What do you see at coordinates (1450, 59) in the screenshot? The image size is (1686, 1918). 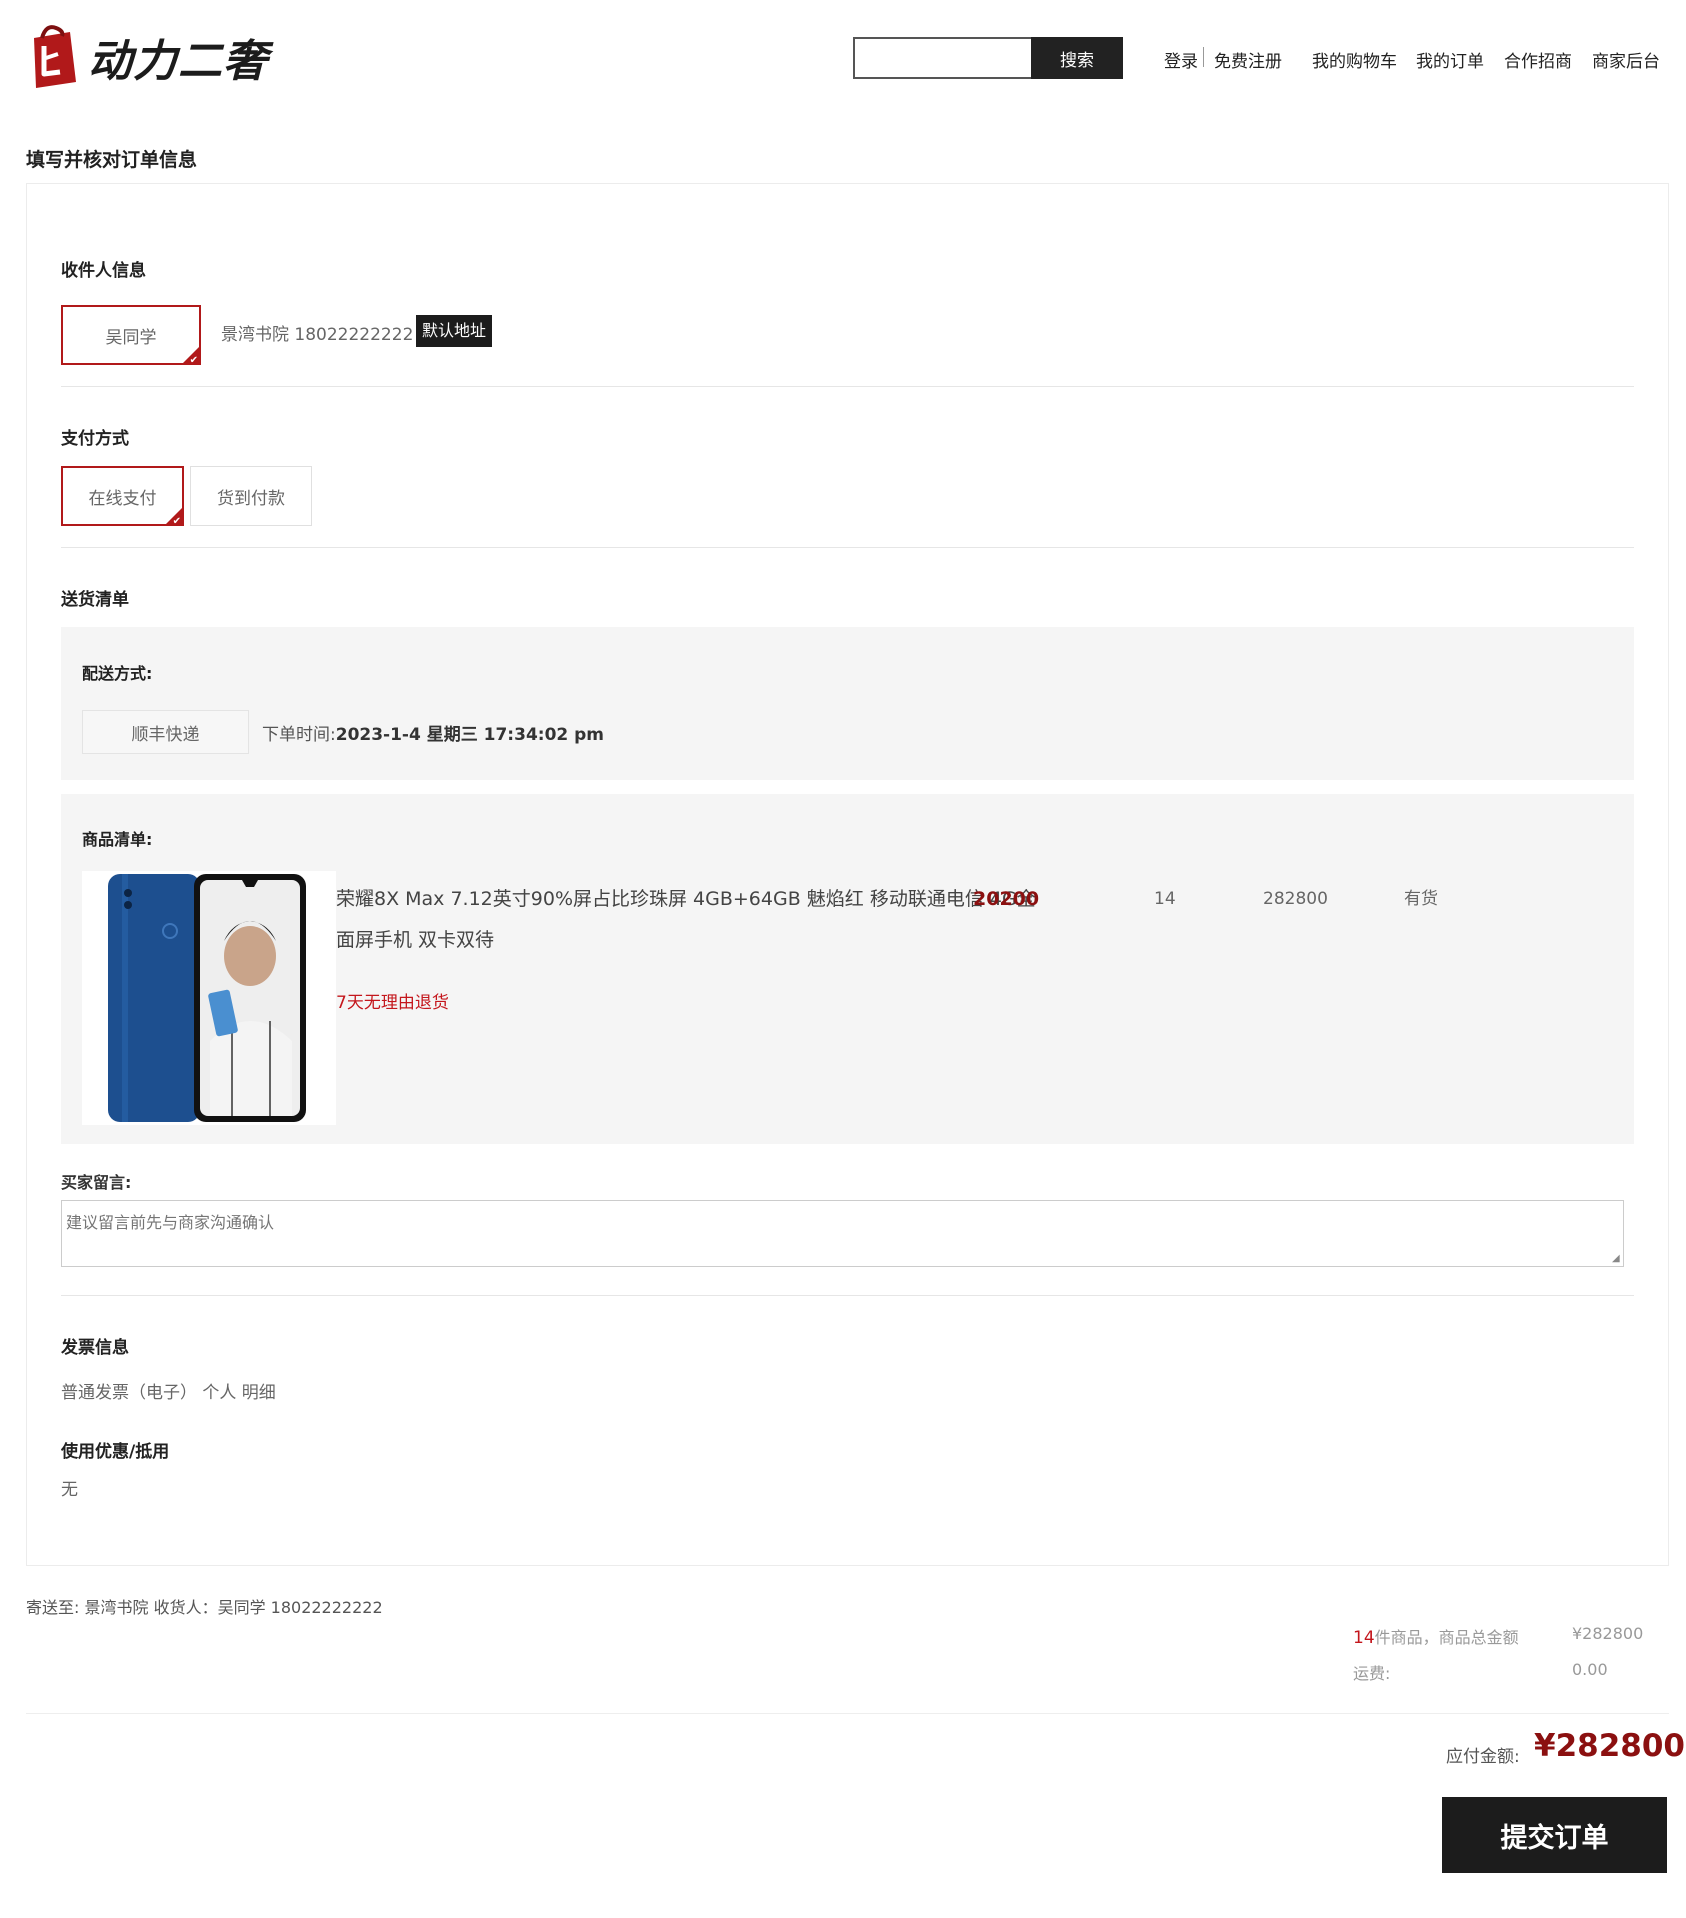 I see `orders-link: 我的订单` at bounding box center [1450, 59].